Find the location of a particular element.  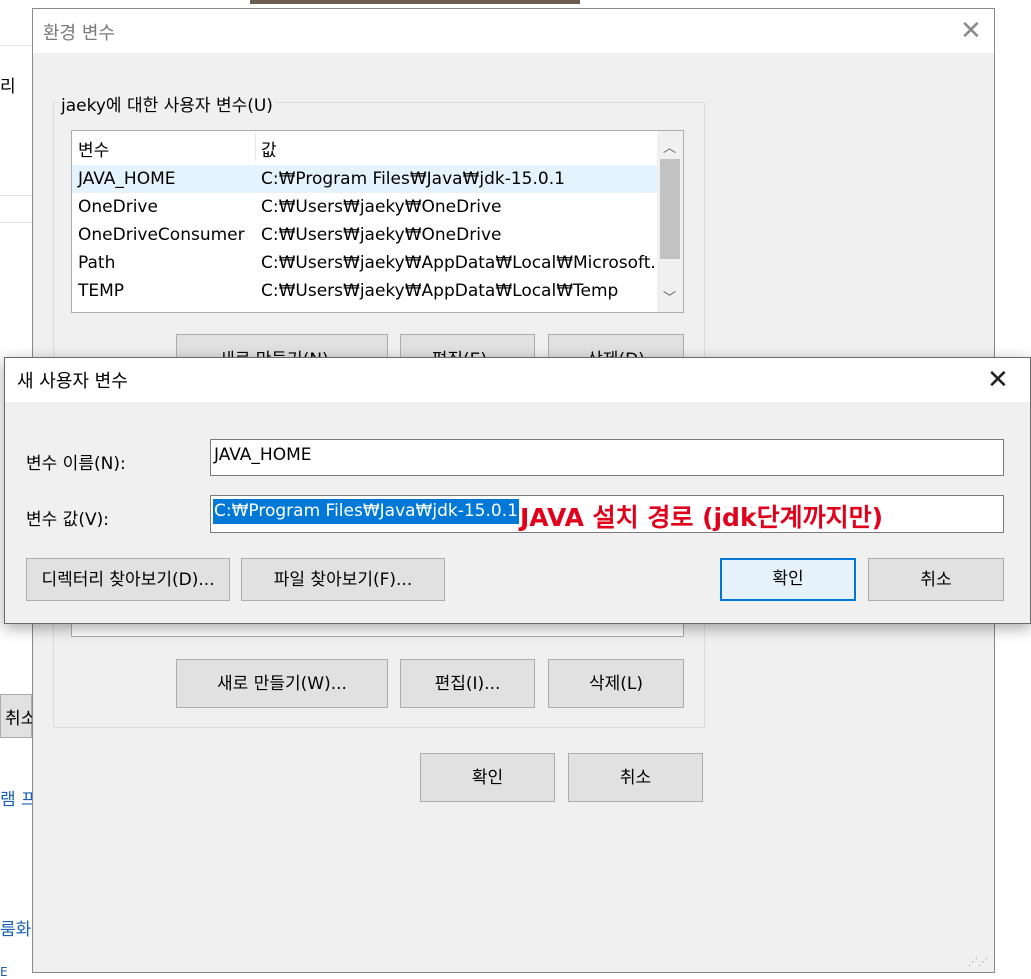

dialog-title: 환경 변수 is located at coordinates (79, 33).